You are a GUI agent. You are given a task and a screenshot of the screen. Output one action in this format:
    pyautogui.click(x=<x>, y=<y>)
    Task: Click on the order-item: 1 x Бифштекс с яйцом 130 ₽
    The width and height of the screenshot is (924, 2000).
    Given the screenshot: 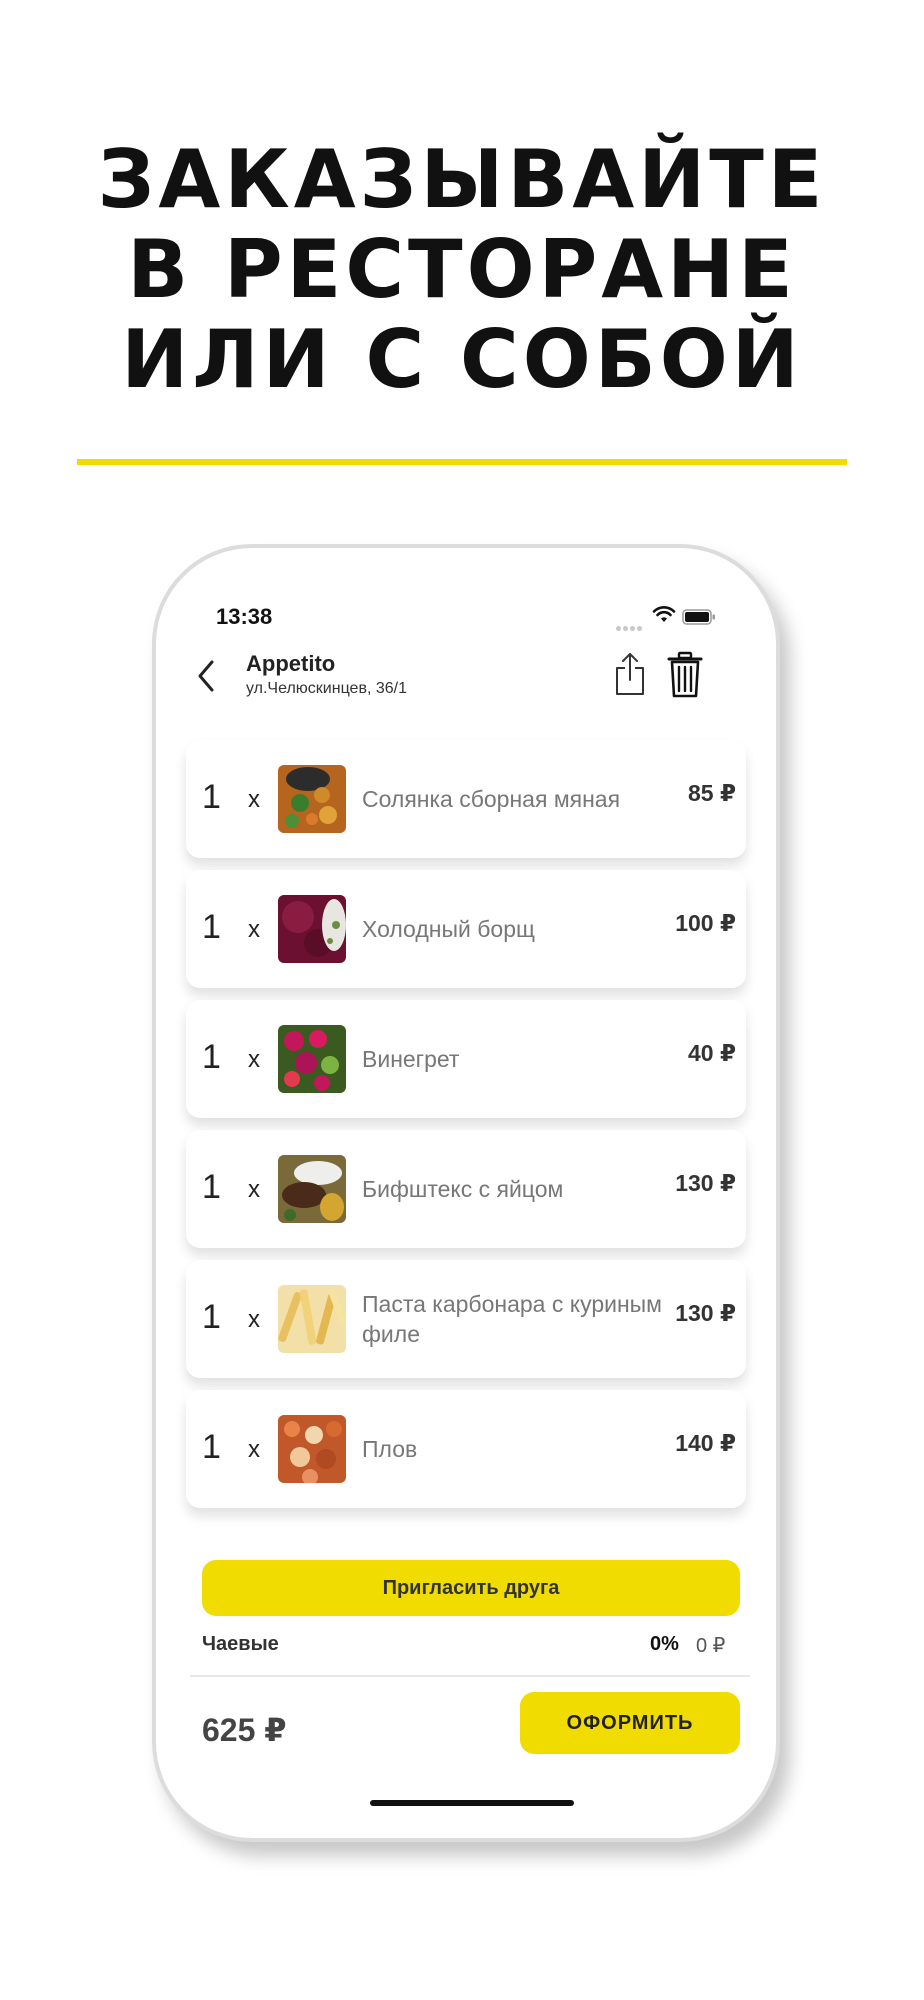 What is the action you would take?
    pyautogui.click(x=466, y=1189)
    